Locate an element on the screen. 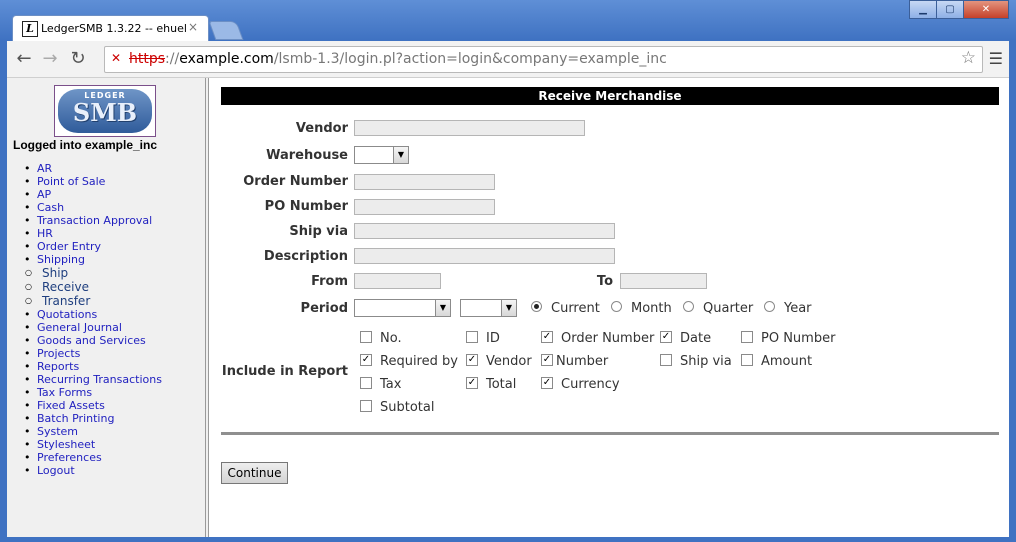  bookmark-star-icon: ☆ is located at coordinates (968, 58).